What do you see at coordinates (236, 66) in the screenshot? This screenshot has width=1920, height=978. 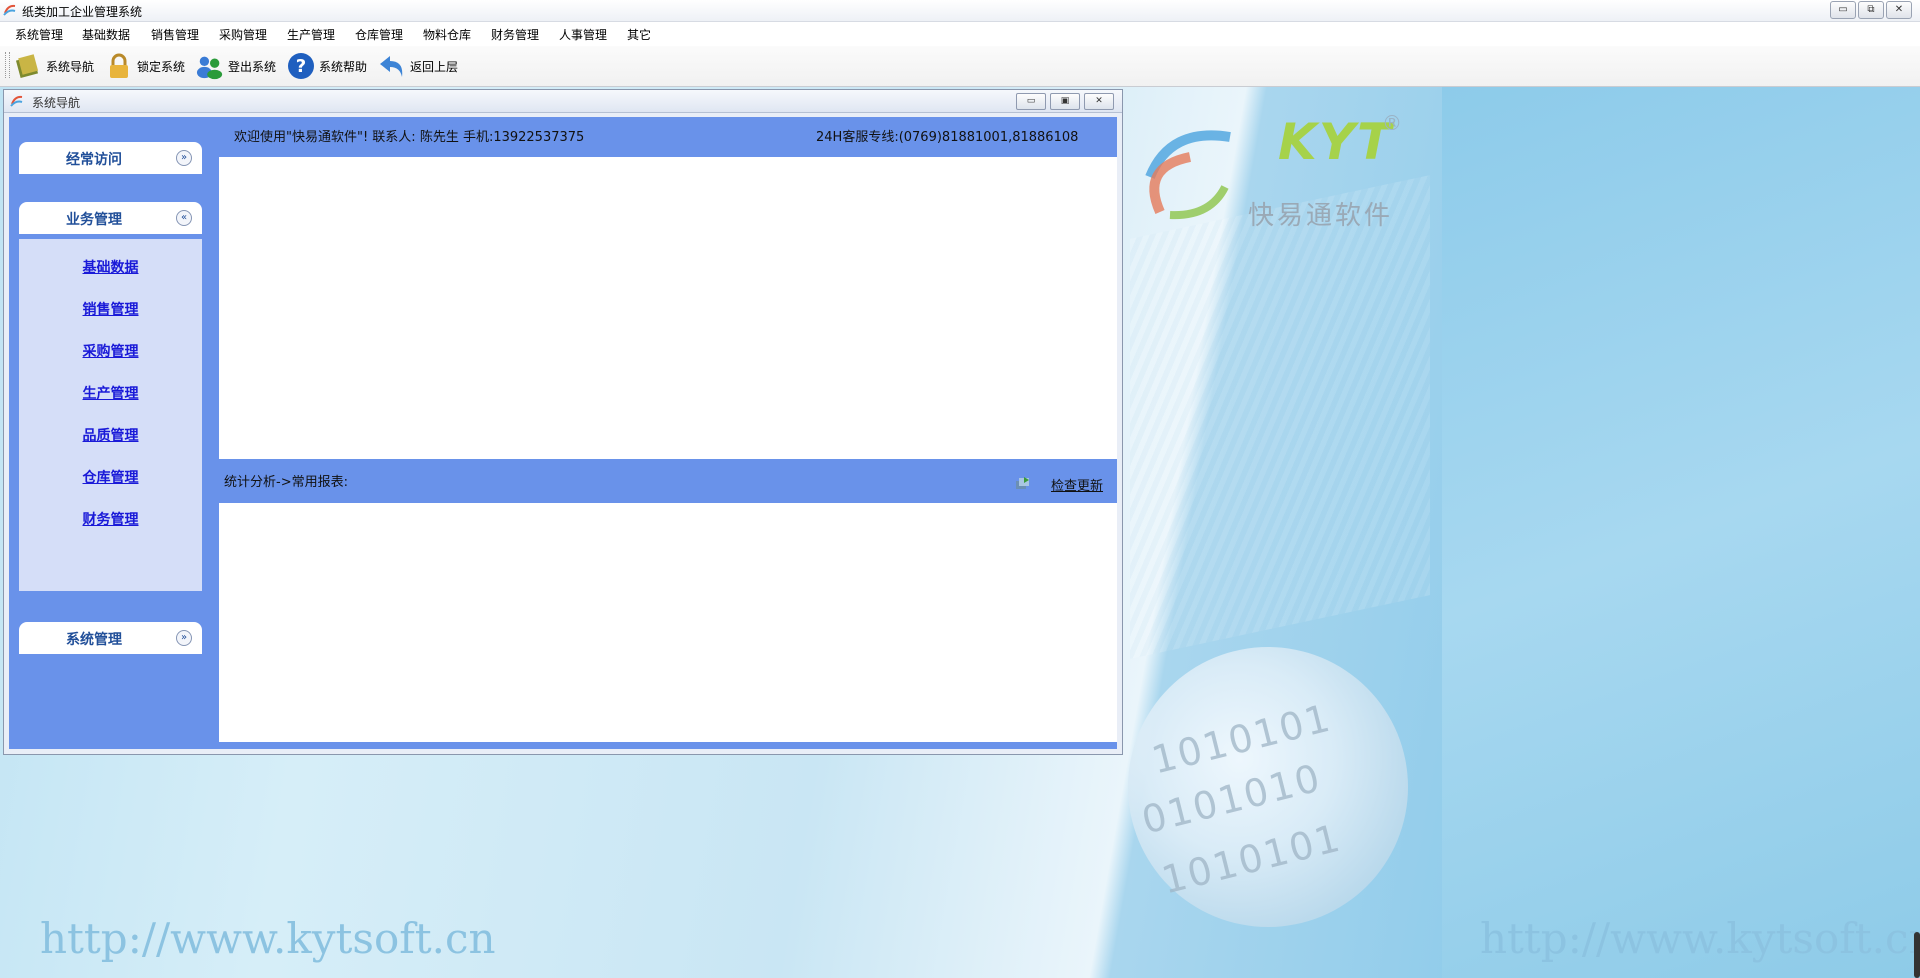 I see `logout-button: 登出系统` at bounding box center [236, 66].